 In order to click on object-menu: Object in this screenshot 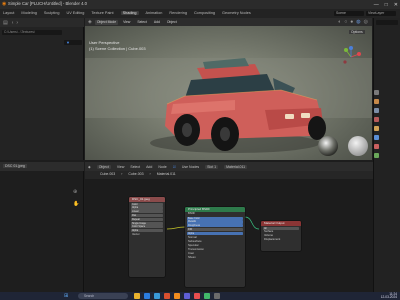, I will do `click(172, 22)`.